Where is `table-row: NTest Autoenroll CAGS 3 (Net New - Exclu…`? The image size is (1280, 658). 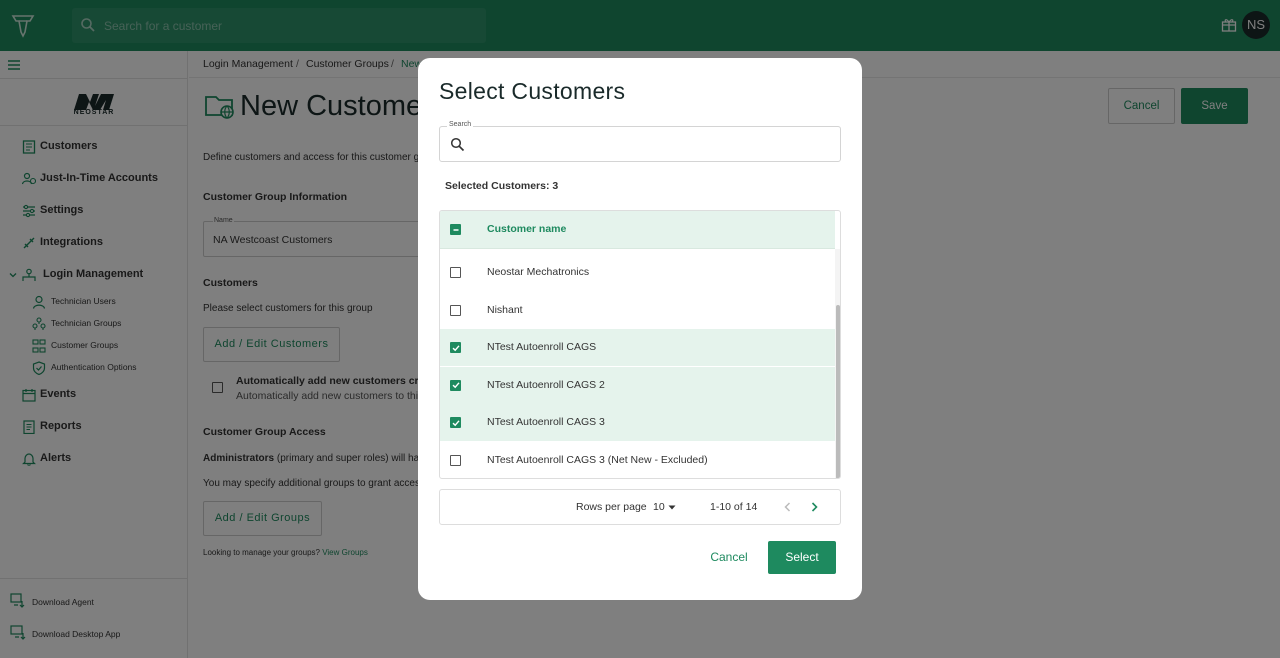 table-row: NTest Autoenroll CAGS 3 (Net New - Exclu… is located at coordinates (637, 460).